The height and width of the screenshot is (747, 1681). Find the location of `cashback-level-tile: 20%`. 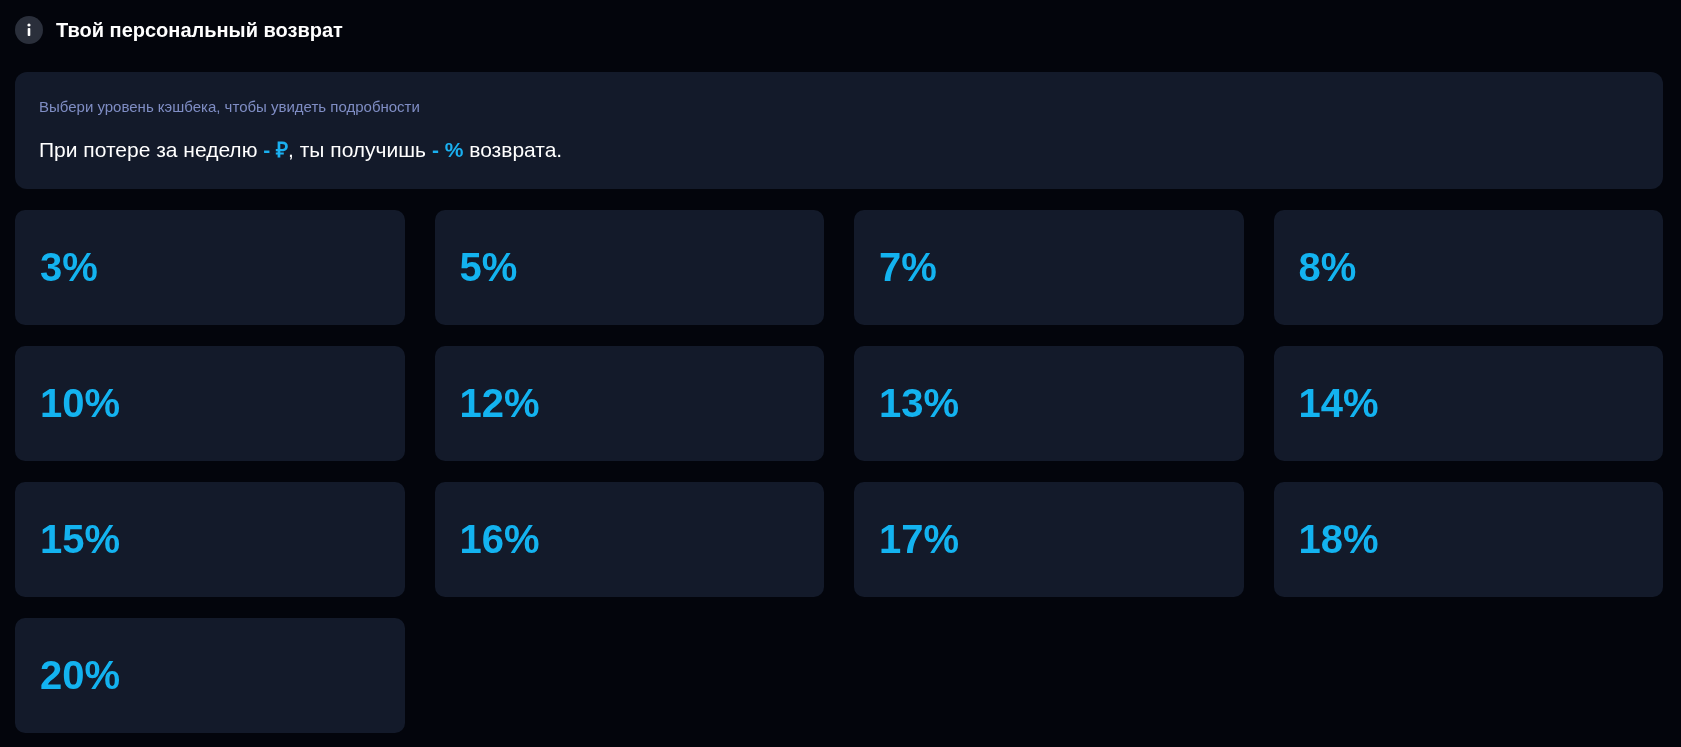

cashback-level-tile: 20% is located at coordinates (210, 675).